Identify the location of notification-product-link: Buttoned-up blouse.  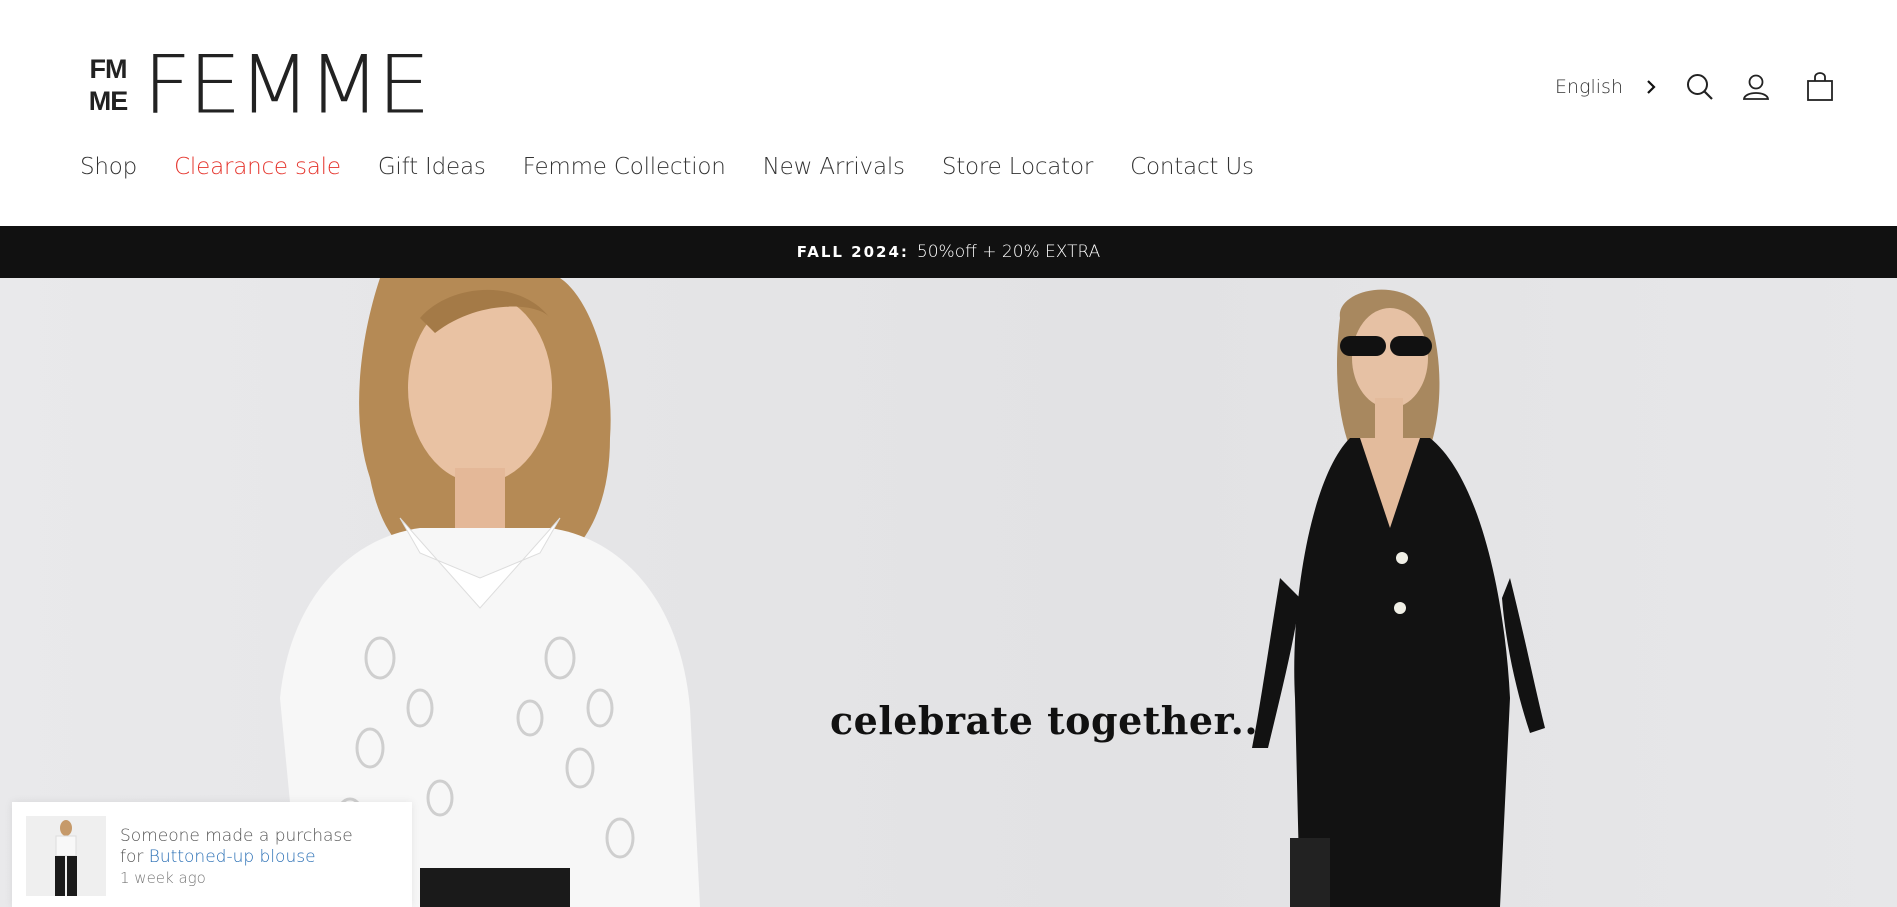
(232, 857).